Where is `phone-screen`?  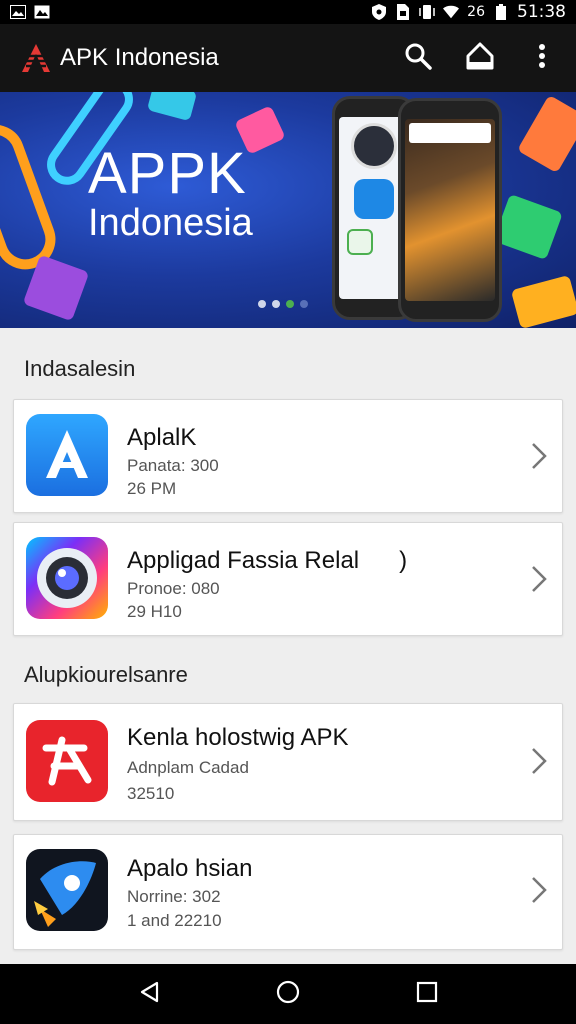
phone-screen is located at coordinates (450, 210).